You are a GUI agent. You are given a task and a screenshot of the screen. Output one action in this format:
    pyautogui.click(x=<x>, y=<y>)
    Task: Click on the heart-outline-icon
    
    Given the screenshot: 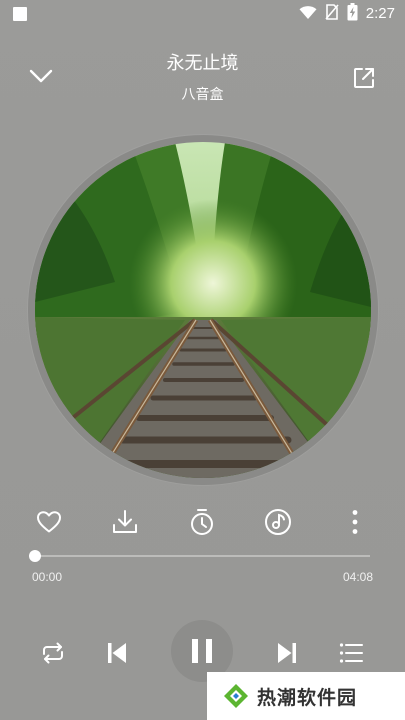 What is the action you would take?
    pyautogui.click(x=49, y=522)
    